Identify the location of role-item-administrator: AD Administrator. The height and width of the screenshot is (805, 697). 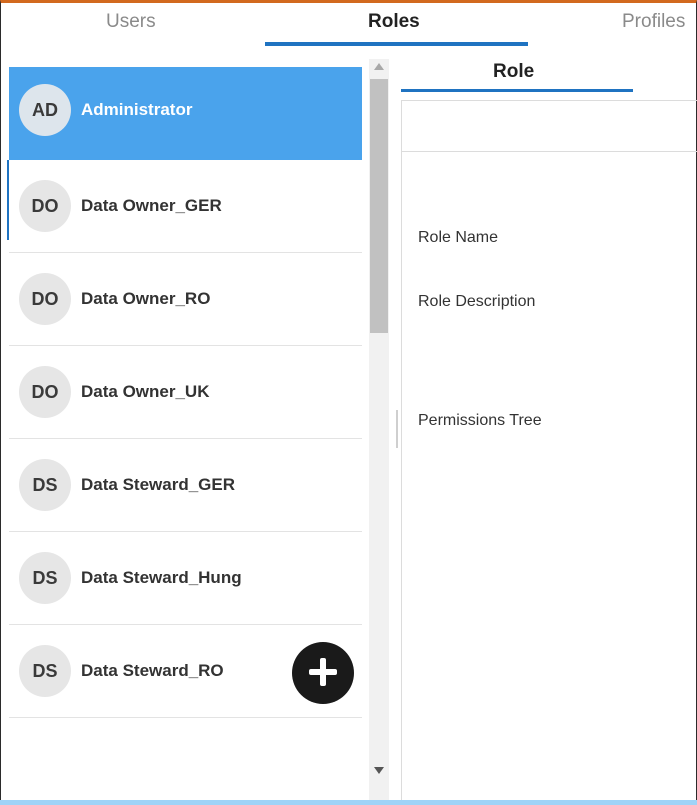
(185, 113).